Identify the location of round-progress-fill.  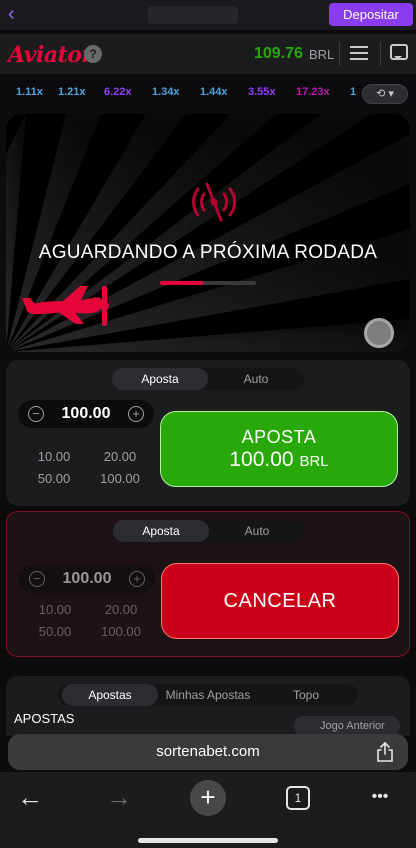
(182, 283).